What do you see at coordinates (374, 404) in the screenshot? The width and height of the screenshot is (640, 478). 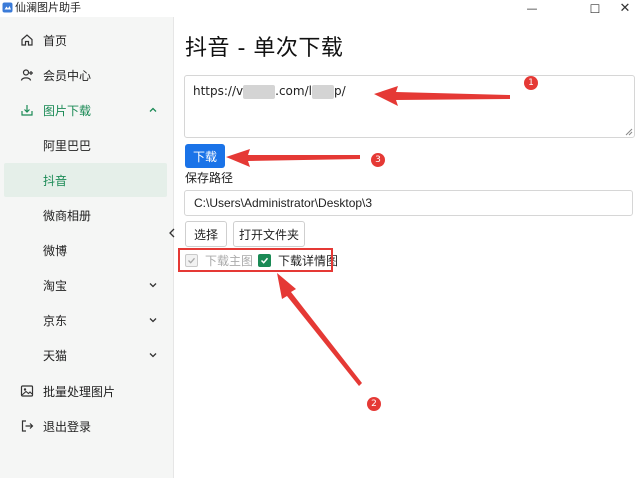 I see `annotation-badge-2: 2` at bounding box center [374, 404].